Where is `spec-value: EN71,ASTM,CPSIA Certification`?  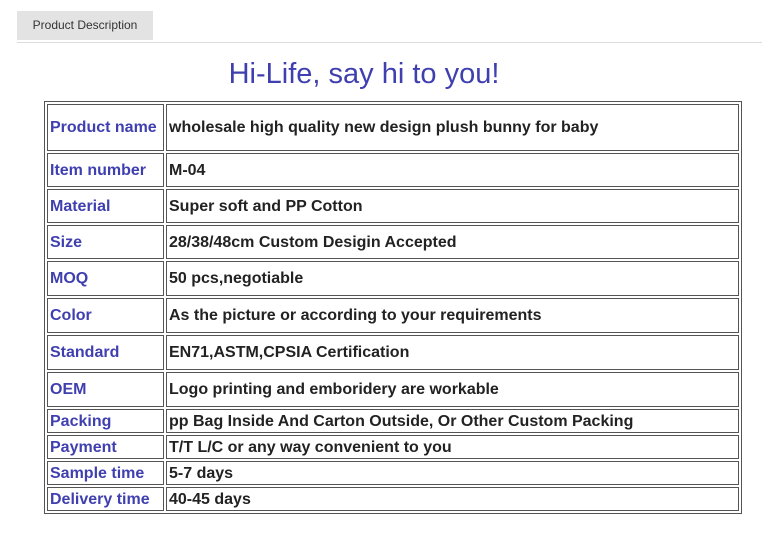 spec-value: EN71,ASTM,CPSIA Certification is located at coordinates (452, 352).